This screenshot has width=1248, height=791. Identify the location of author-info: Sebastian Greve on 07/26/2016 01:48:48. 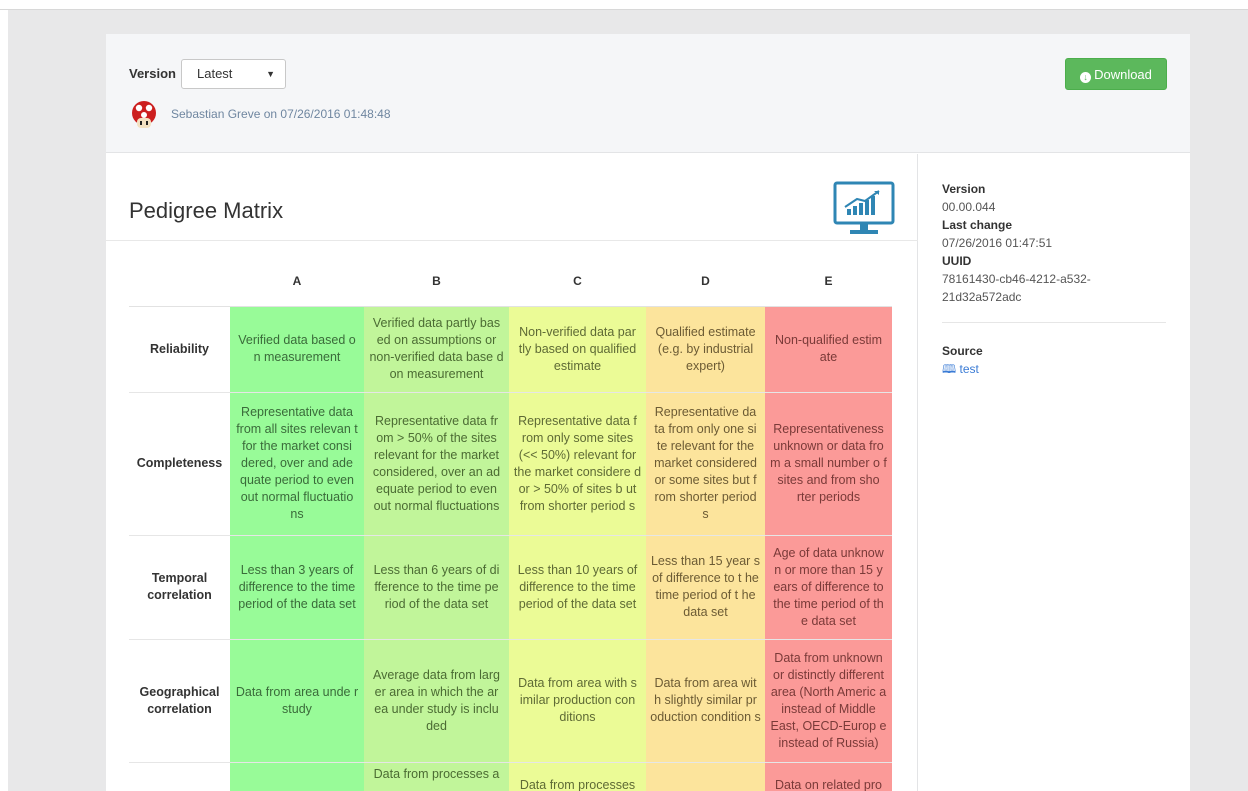
(281, 114).